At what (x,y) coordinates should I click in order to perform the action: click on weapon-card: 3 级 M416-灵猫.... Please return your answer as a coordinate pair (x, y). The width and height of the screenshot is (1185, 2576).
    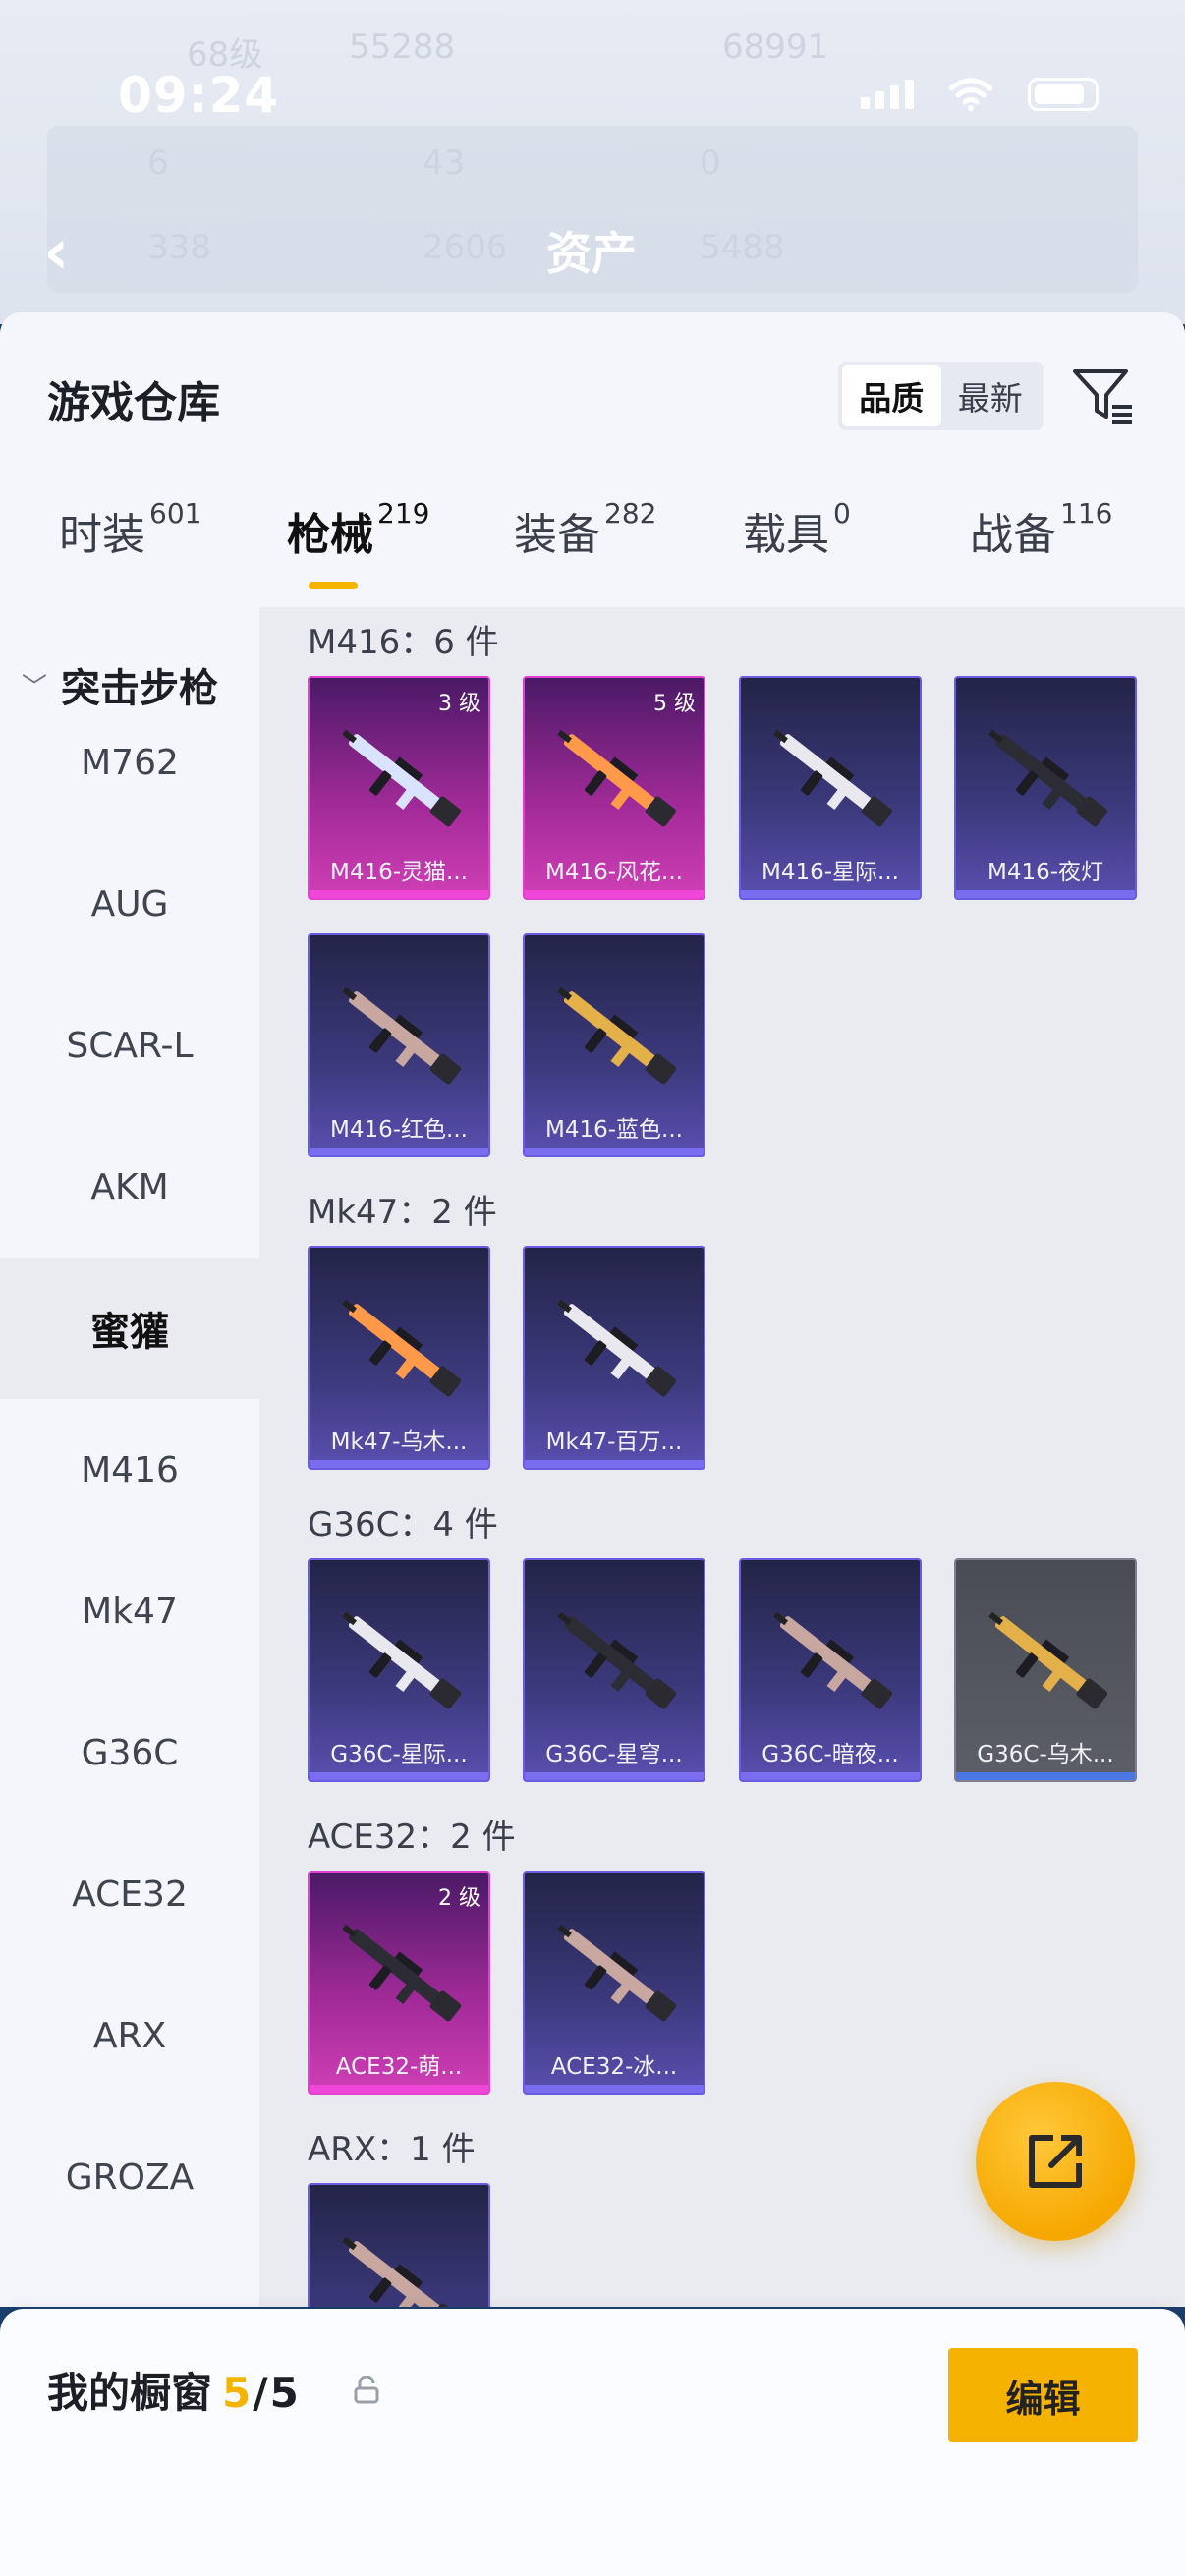
    Looking at the image, I should click on (399, 788).